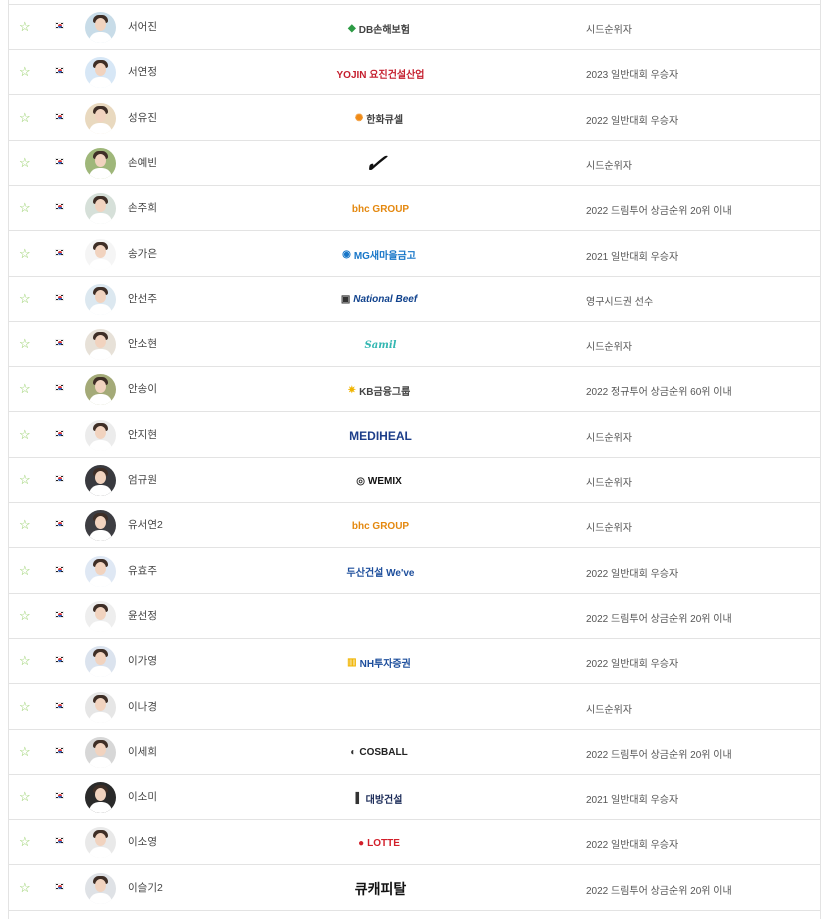  Describe the element at coordinates (346, 254) in the screenshot. I see `mg-logo-icon: ◉` at that location.